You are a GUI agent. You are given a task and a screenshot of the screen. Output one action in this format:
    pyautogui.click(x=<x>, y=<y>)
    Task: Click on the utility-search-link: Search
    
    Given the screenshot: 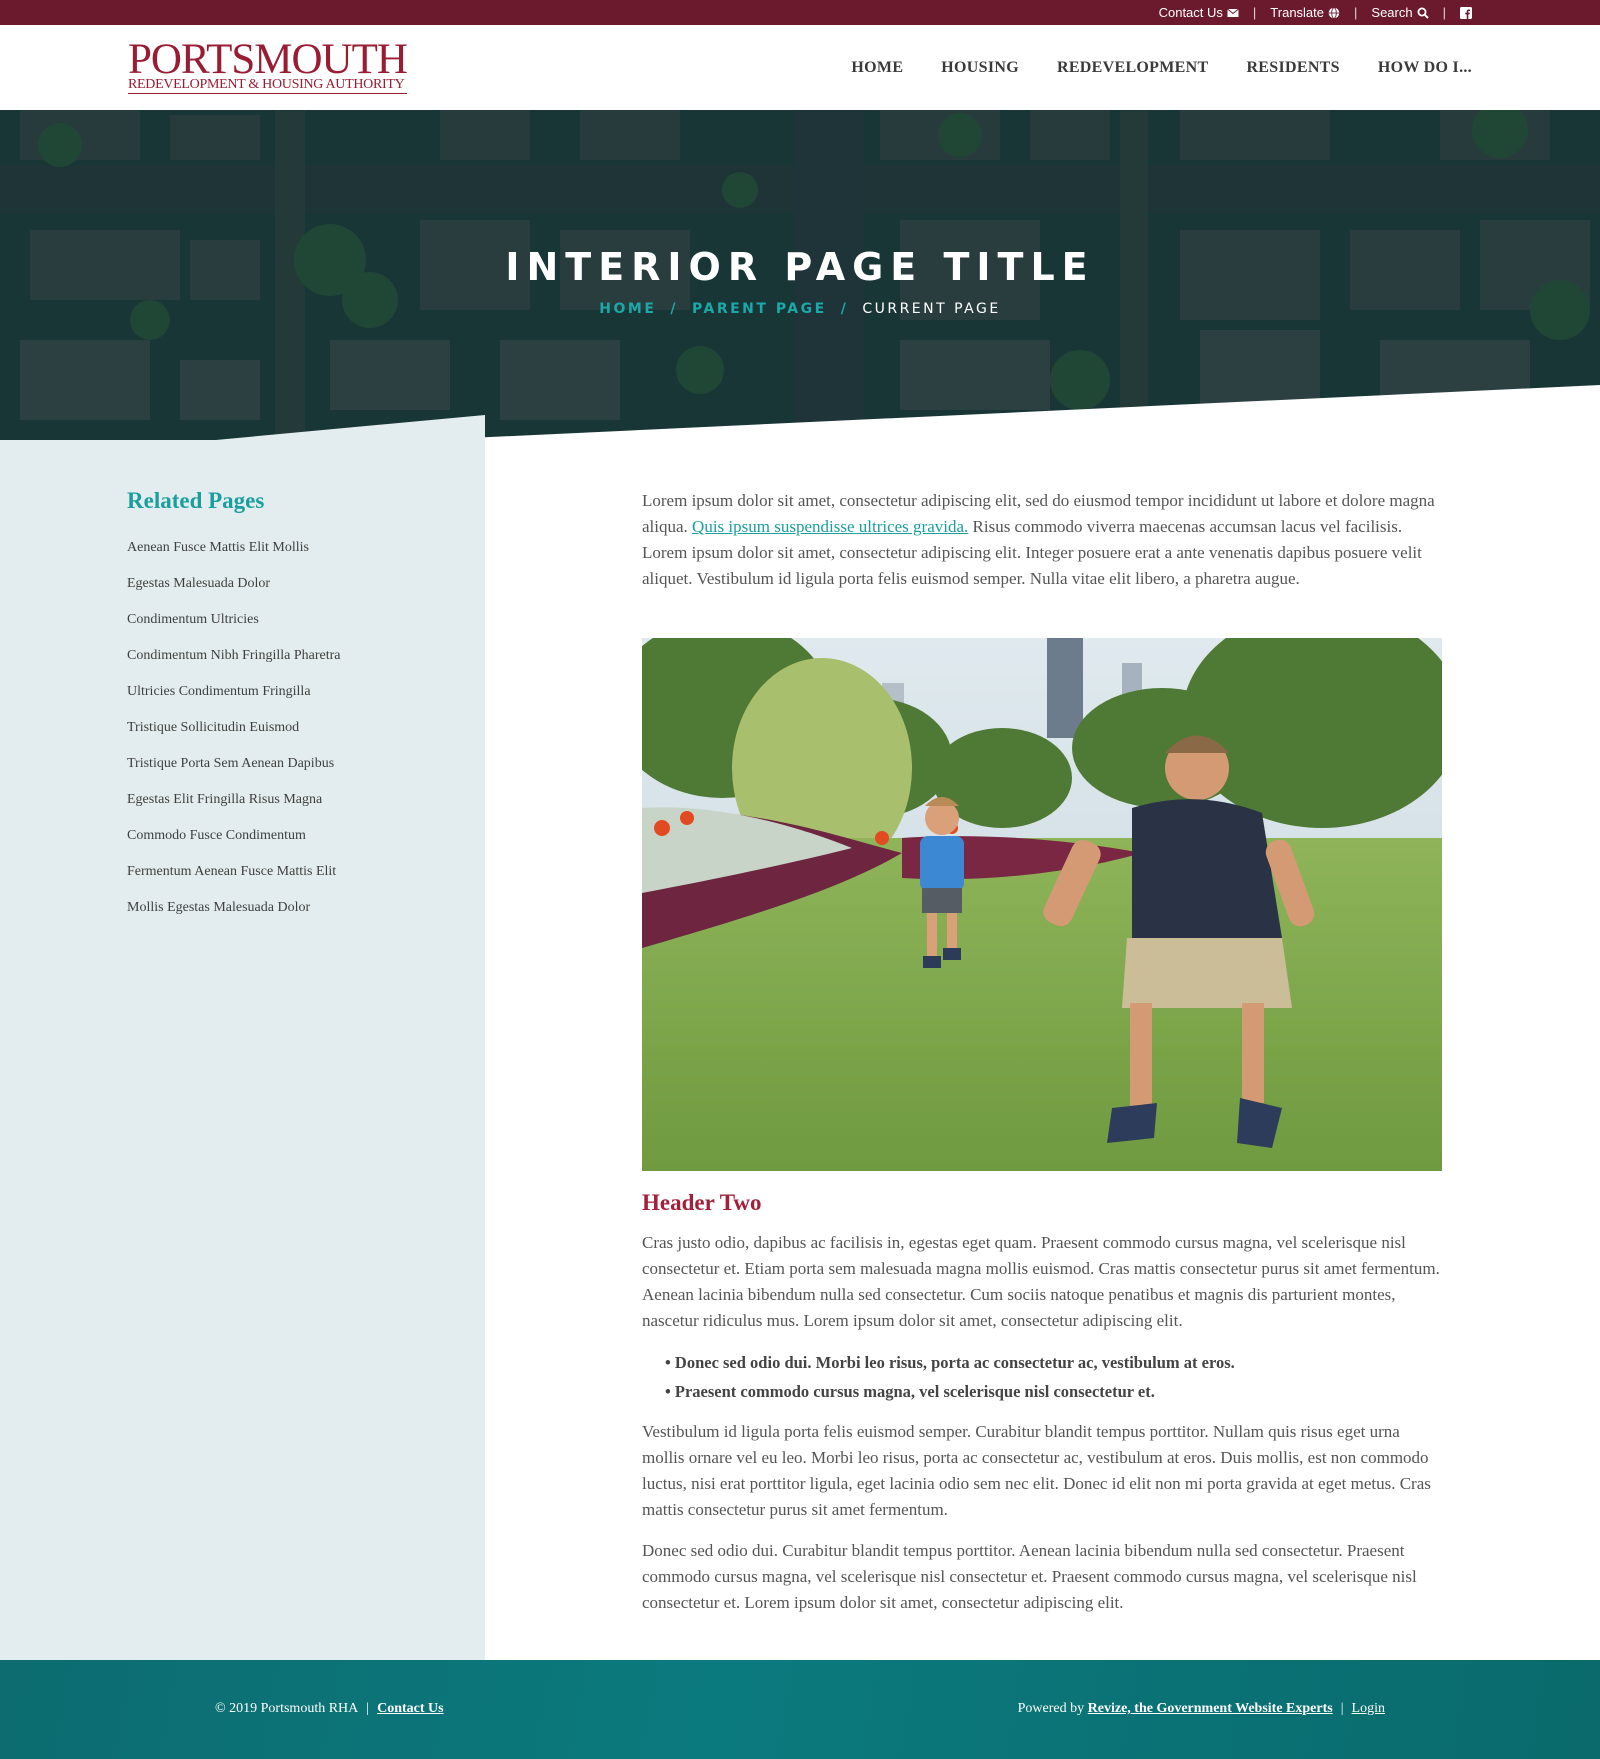 What is the action you would take?
    pyautogui.click(x=1400, y=12)
    